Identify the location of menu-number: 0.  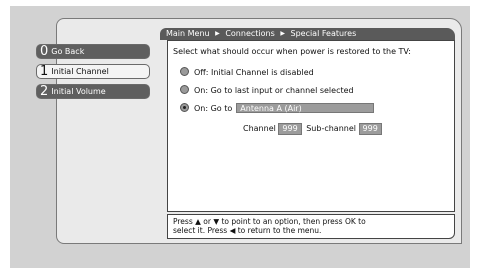
(44, 51).